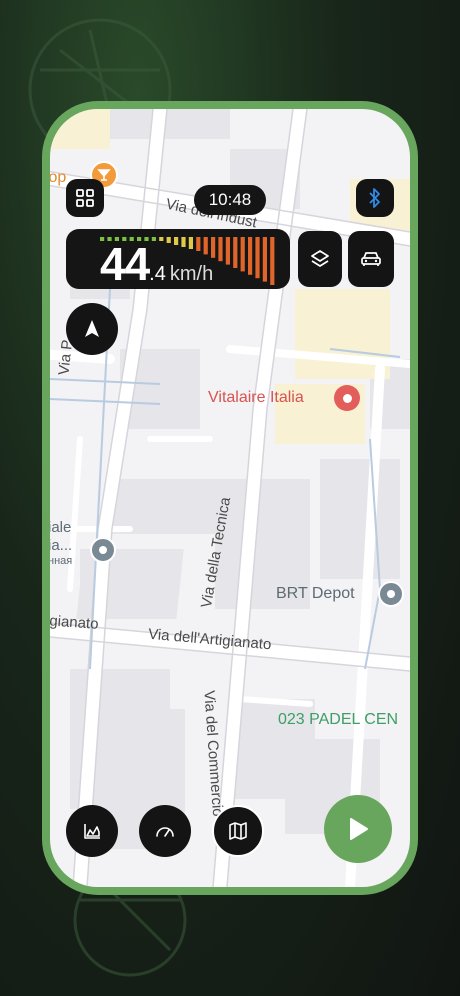 Image resolution: width=460 pixels, height=996 pixels. What do you see at coordinates (178, 259) in the screenshot?
I see `speedometer-panel: 44 .4 km/h` at bounding box center [178, 259].